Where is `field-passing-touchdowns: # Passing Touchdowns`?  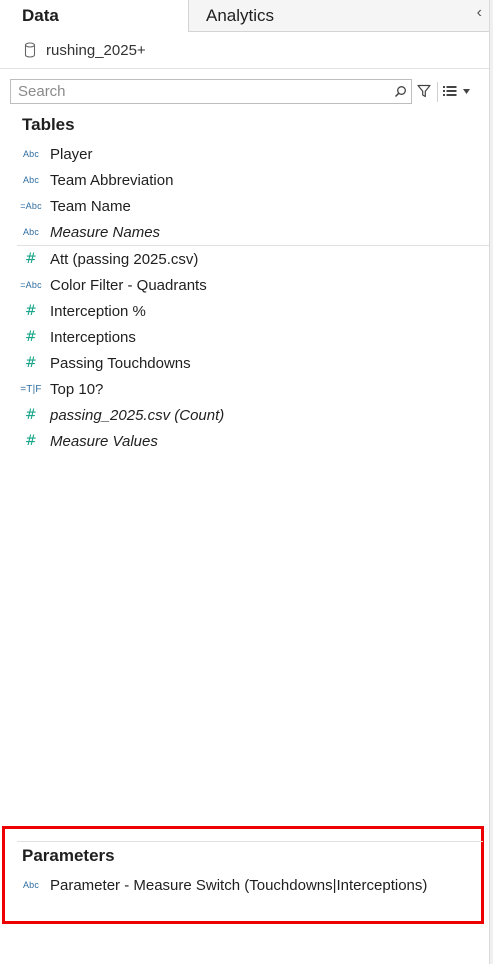 field-passing-touchdowns: # Passing Touchdowns is located at coordinates (244, 363).